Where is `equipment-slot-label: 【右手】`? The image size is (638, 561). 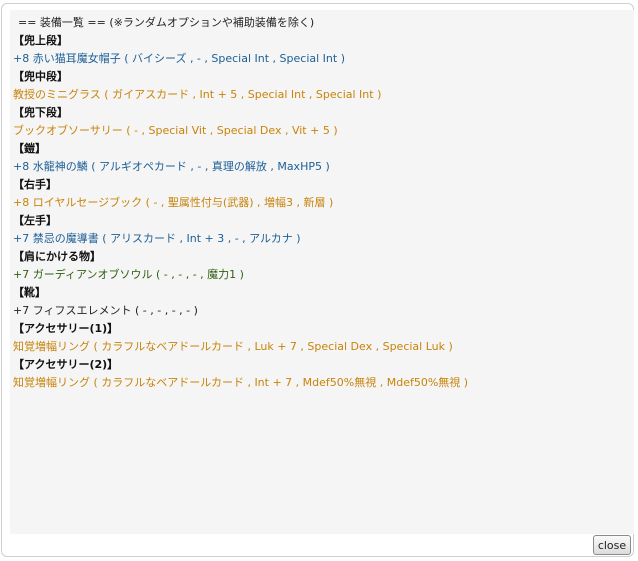
equipment-slot-label: 【右手】 is located at coordinates (35, 184).